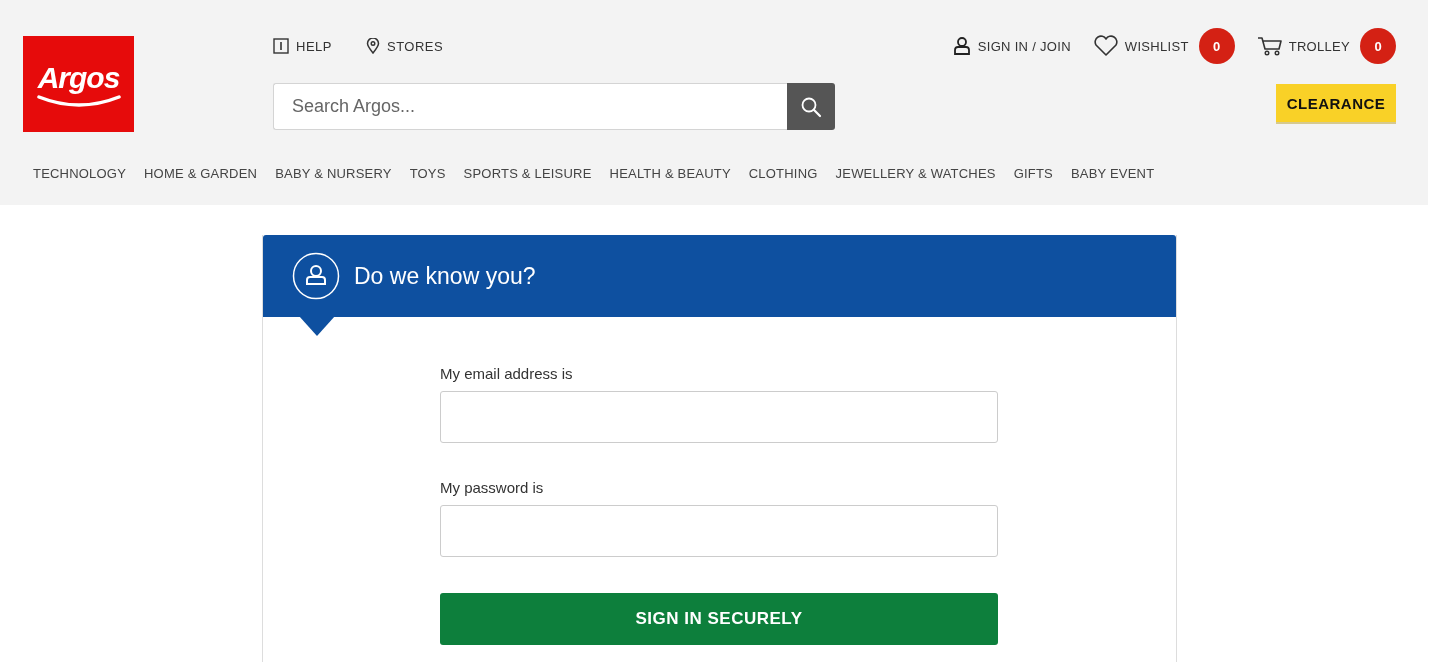  I want to click on cart-icon, so click(1269, 46).